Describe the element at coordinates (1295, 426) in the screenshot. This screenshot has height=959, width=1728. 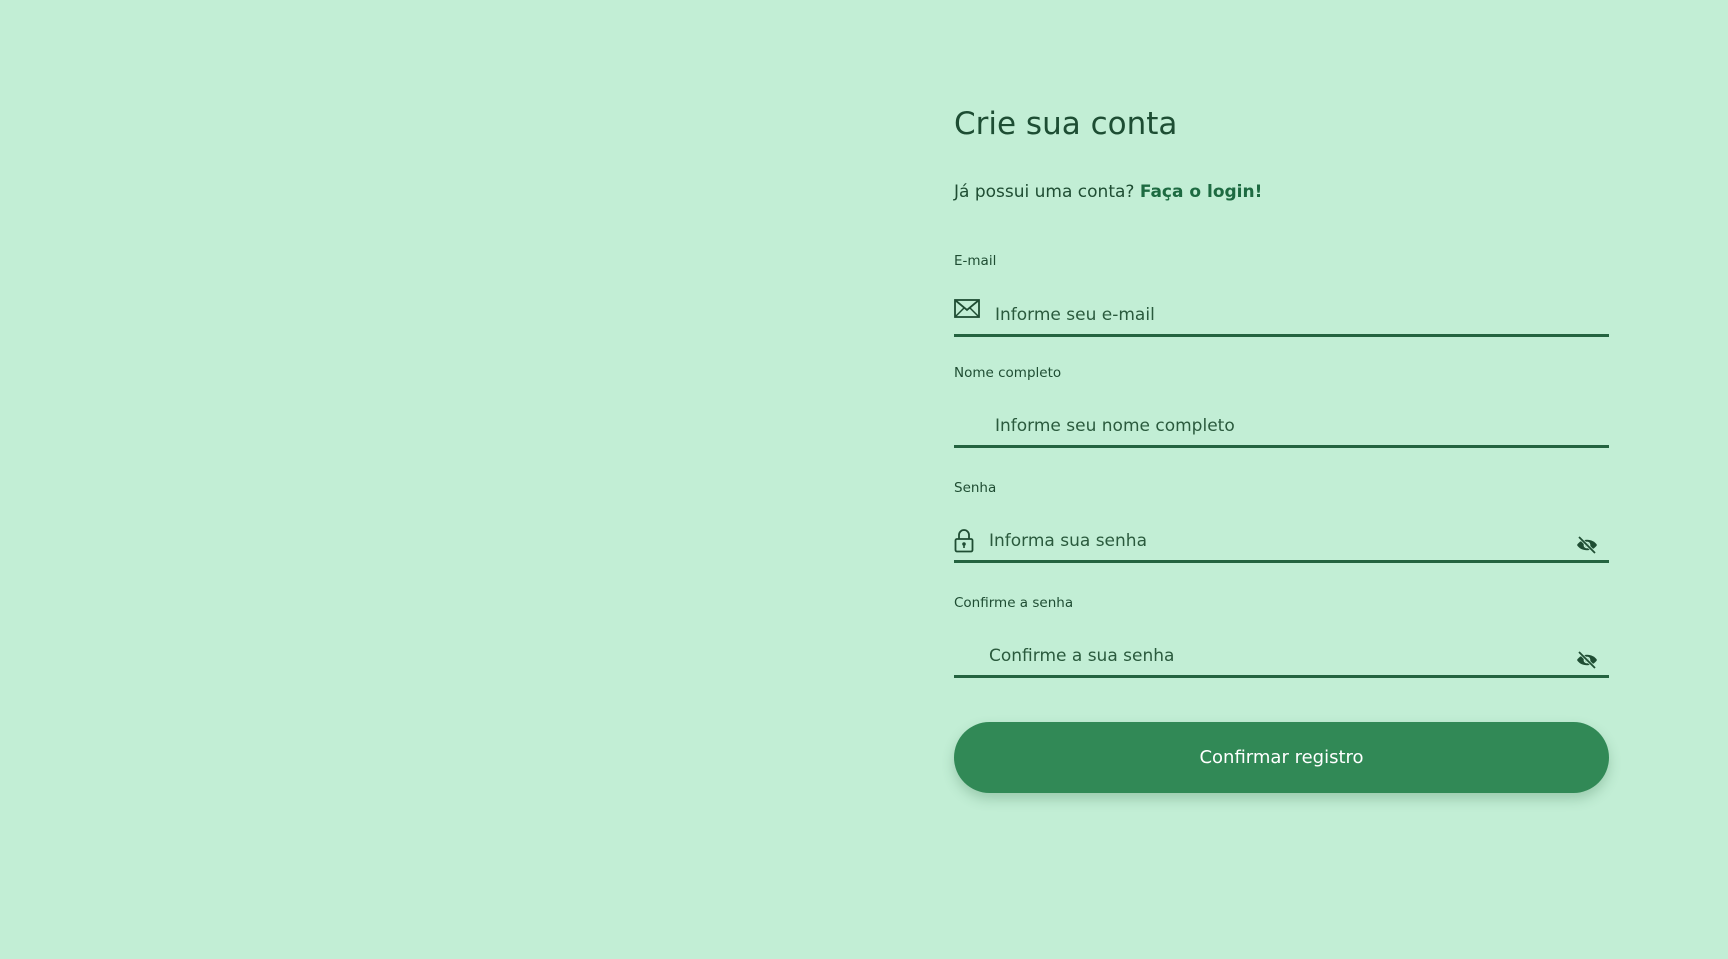
I see `full-name-input` at that location.